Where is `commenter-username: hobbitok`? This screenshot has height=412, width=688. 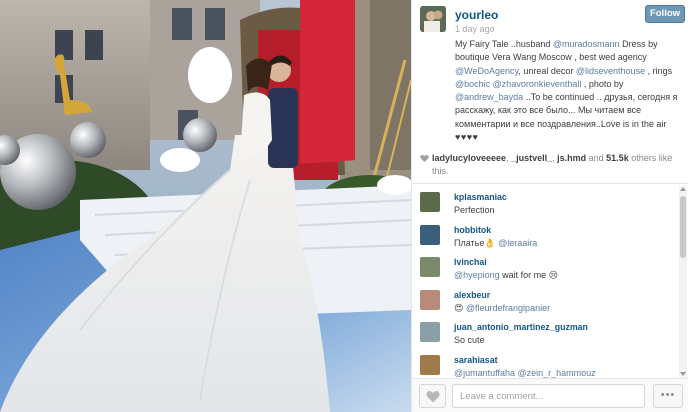
commenter-username: hobbitok is located at coordinates (472, 230).